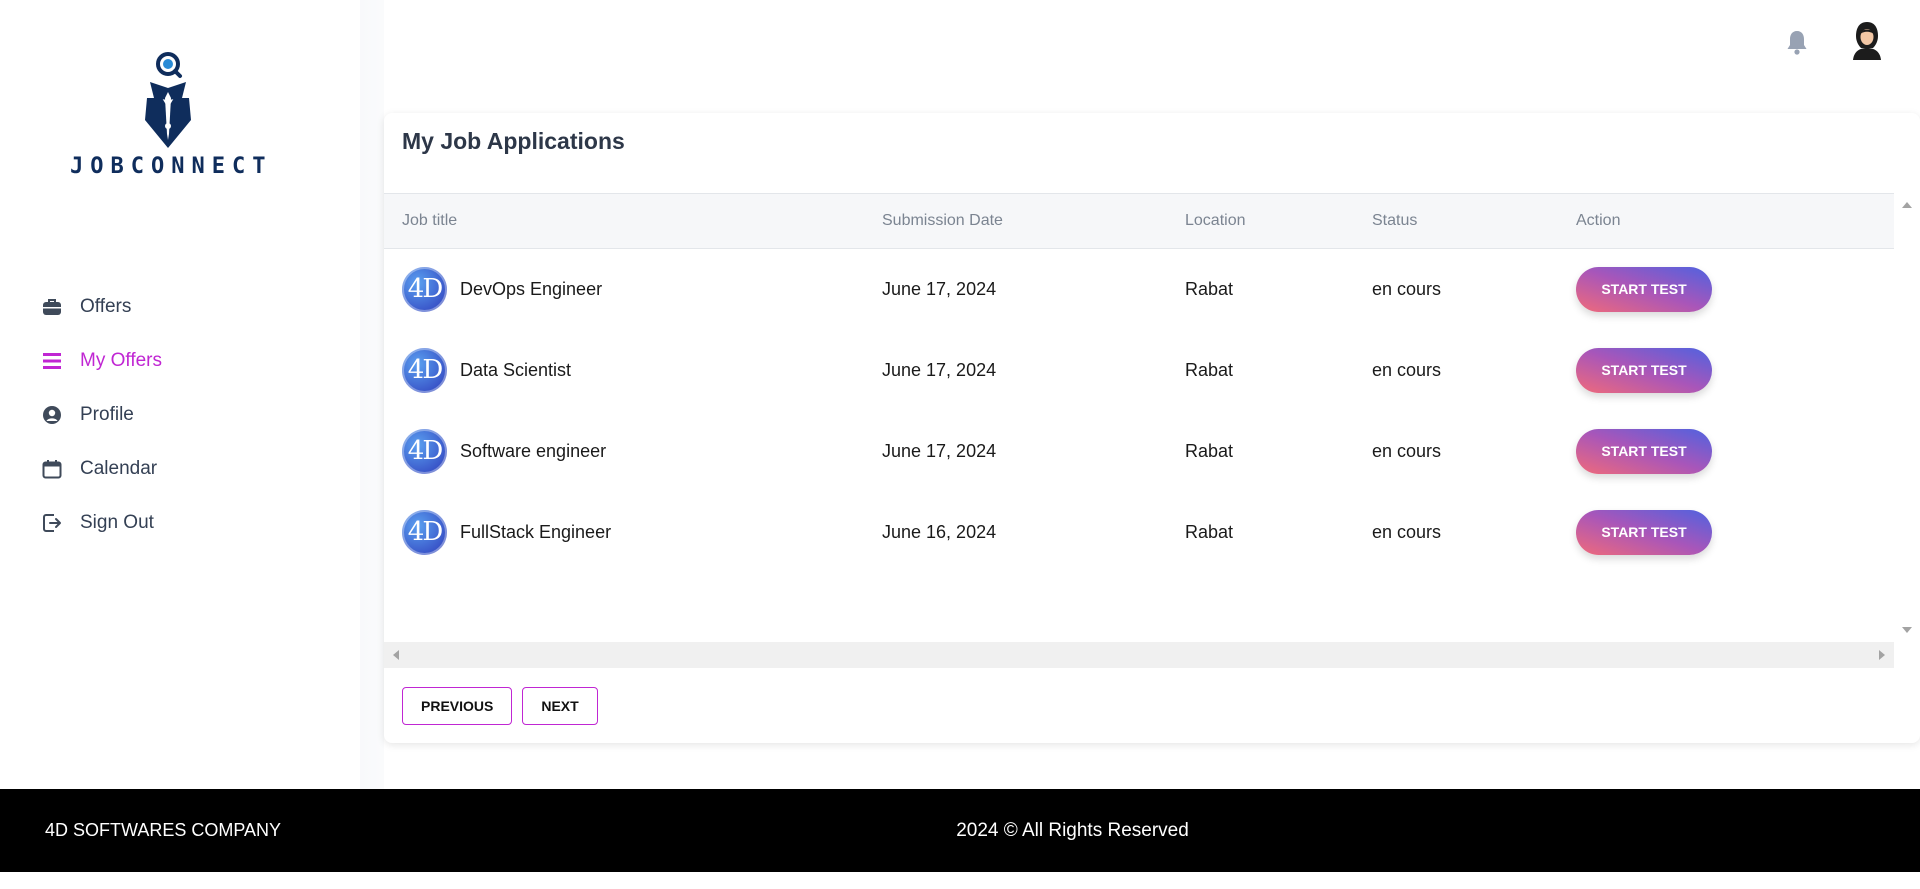  What do you see at coordinates (942, 221) in the screenshot?
I see `column-header-submission-date: Submission Date` at bounding box center [942, 221].